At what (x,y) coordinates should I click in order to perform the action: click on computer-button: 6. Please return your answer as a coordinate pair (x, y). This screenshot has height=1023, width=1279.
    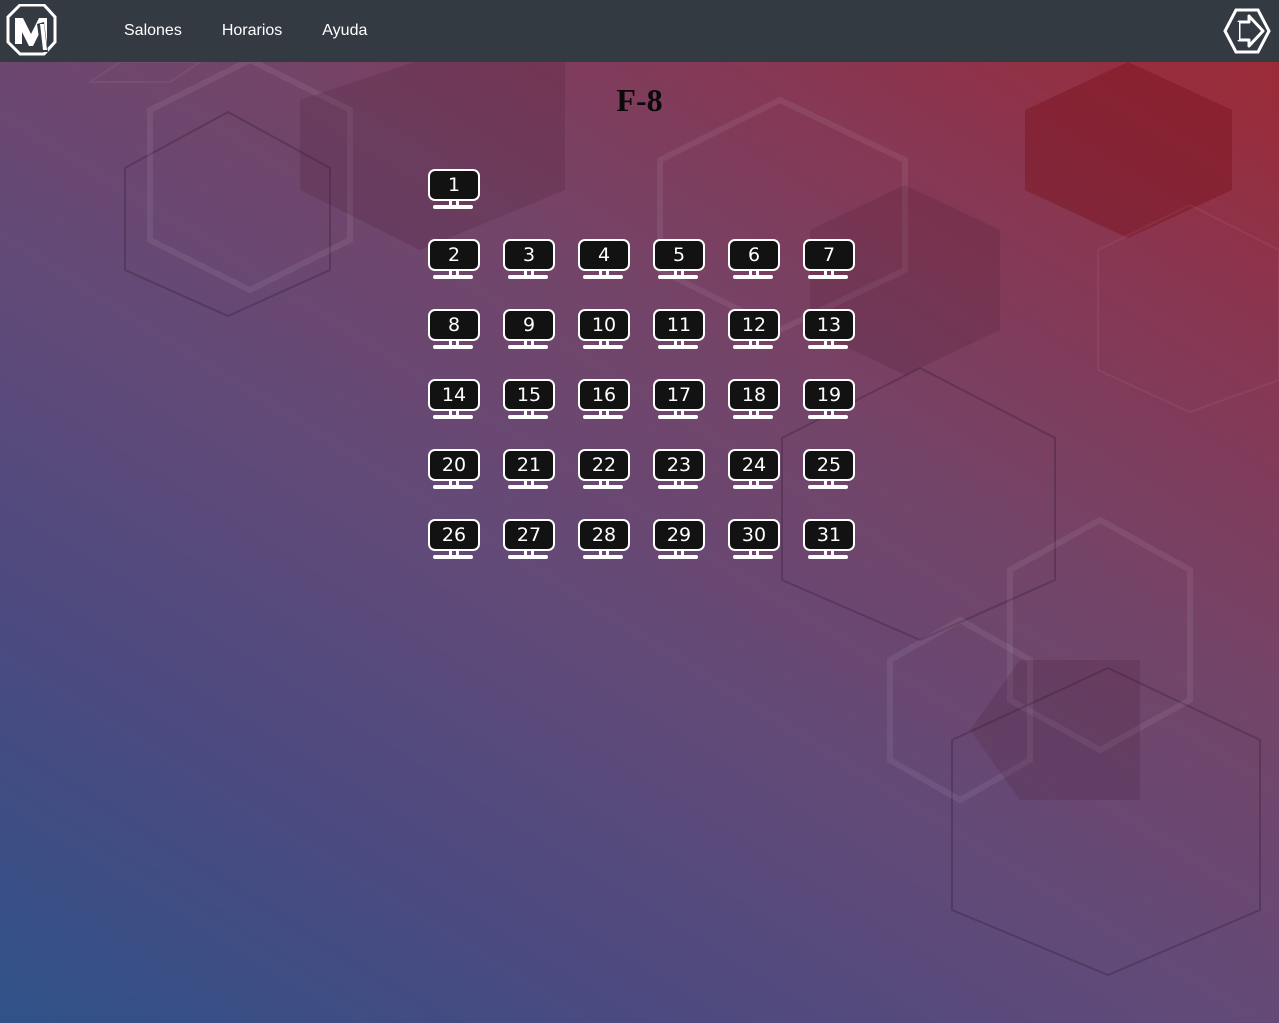
    Looking at the image, I should click on (754, 260).